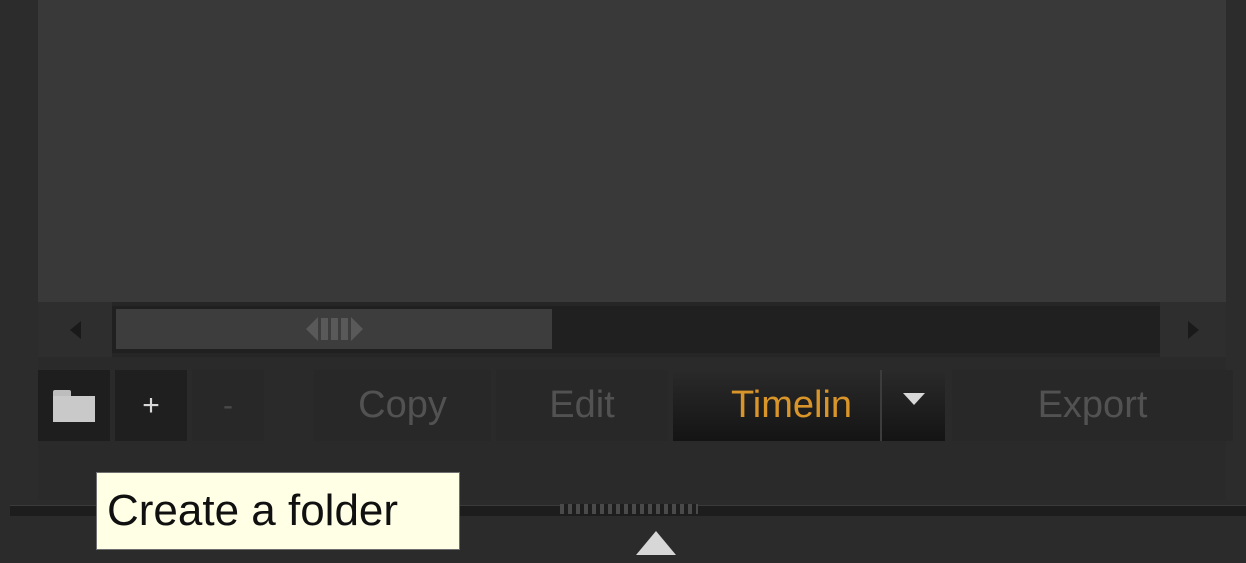 The width and height of the screenshot is (1246, 563). I want to click on scroll-thumb, so click(334, 329).